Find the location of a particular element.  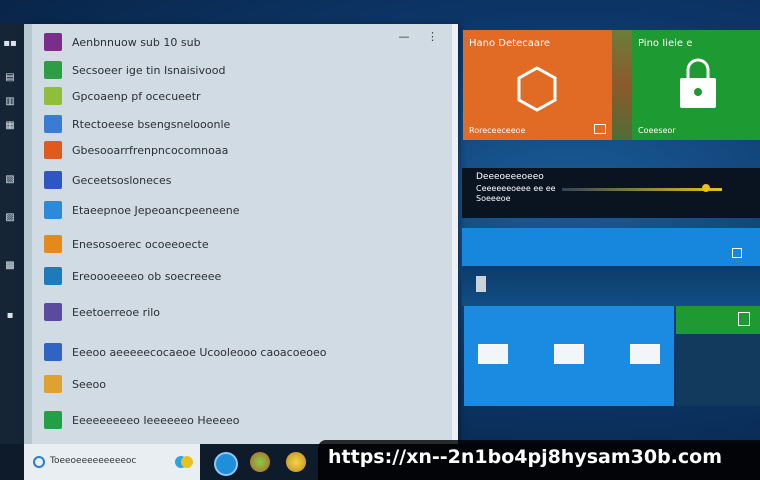

progress-bar is located at coordinates (642, 189).